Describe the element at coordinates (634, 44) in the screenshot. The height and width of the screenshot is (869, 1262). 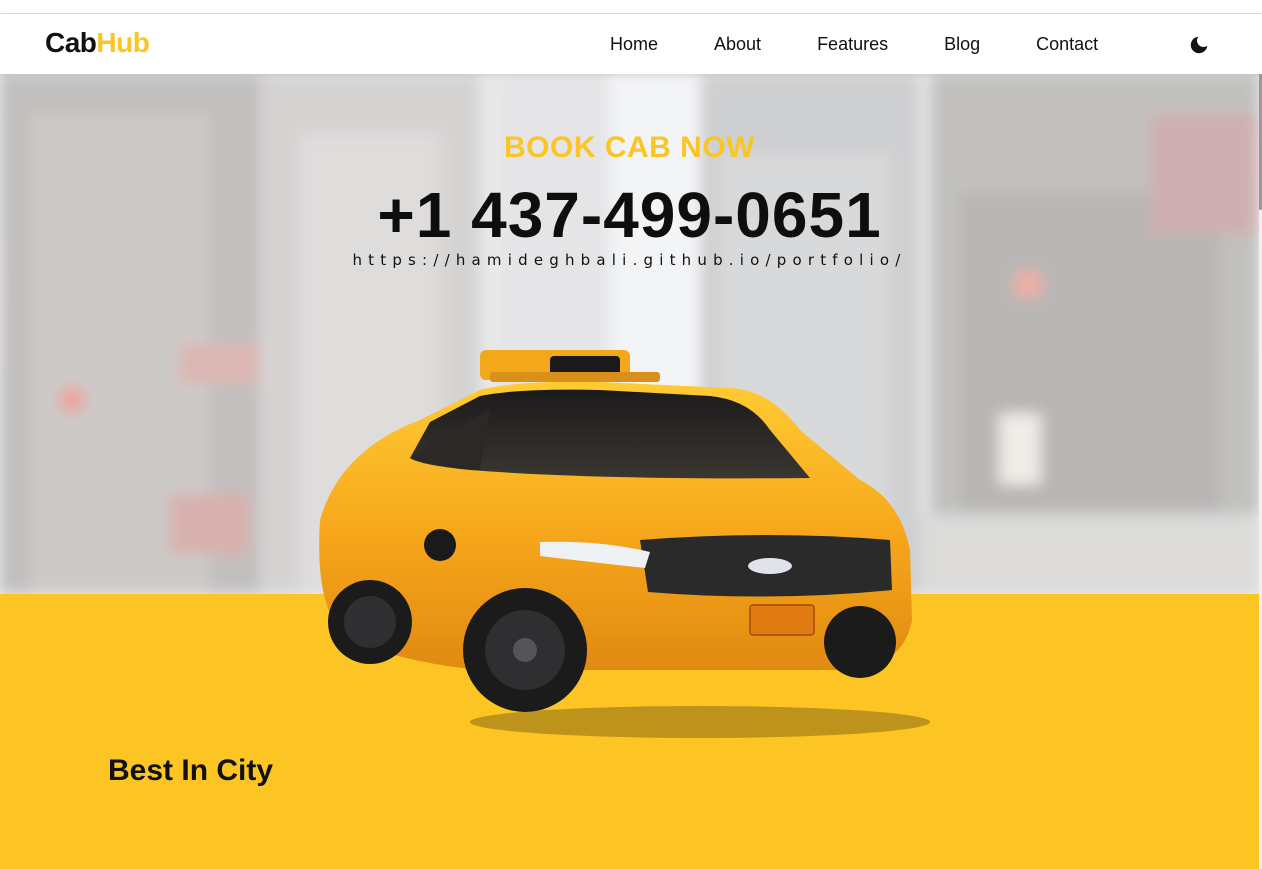
I see `nav-link-home: Home` at that location.